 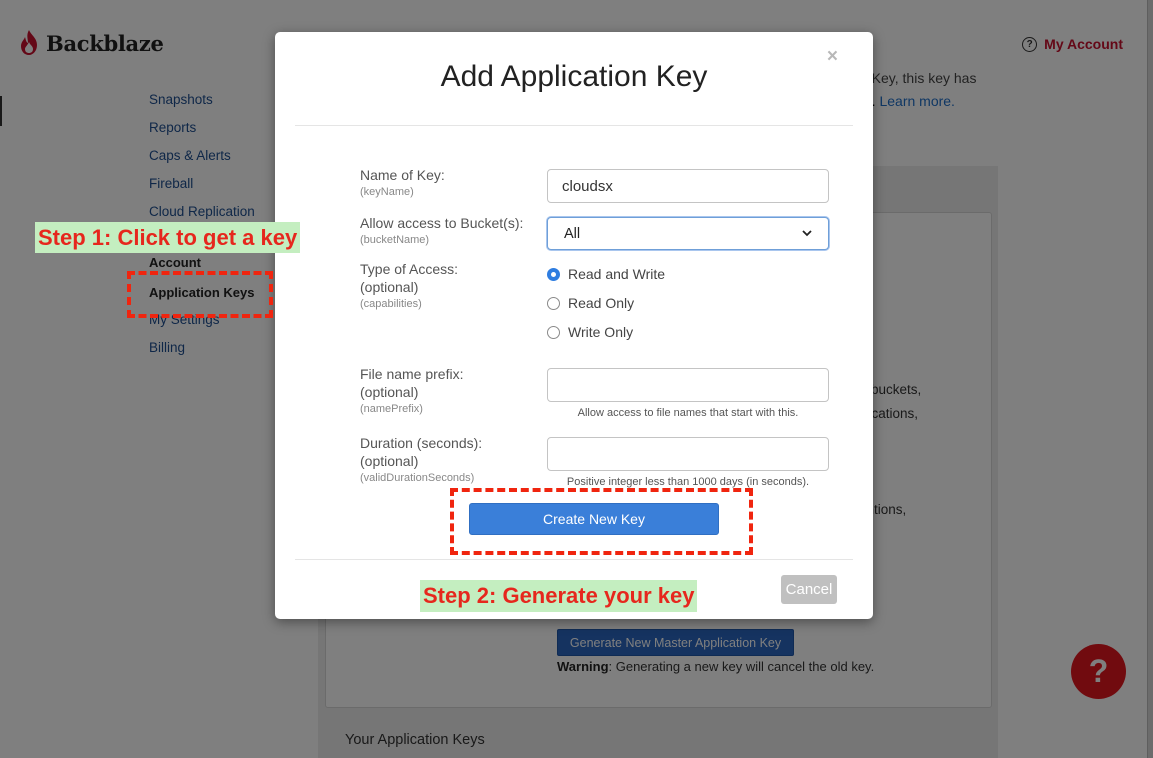 I want to click on duration-label: Duration (seconds):, so click(x=421, y=443).